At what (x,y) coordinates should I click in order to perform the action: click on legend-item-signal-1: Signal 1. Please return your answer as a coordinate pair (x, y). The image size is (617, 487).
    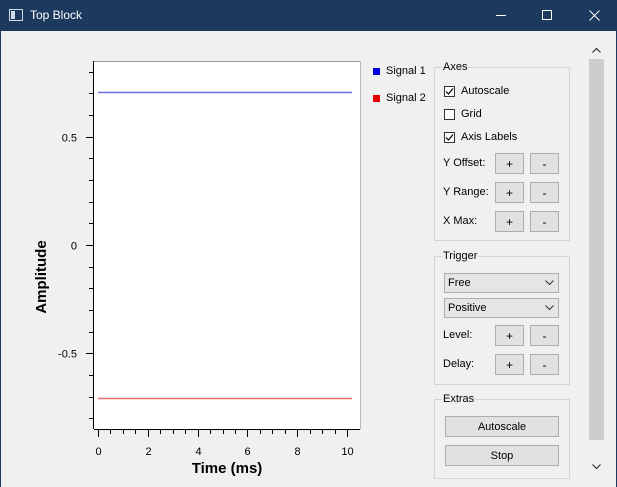
    Looking at the image, I should click on (399, 71).